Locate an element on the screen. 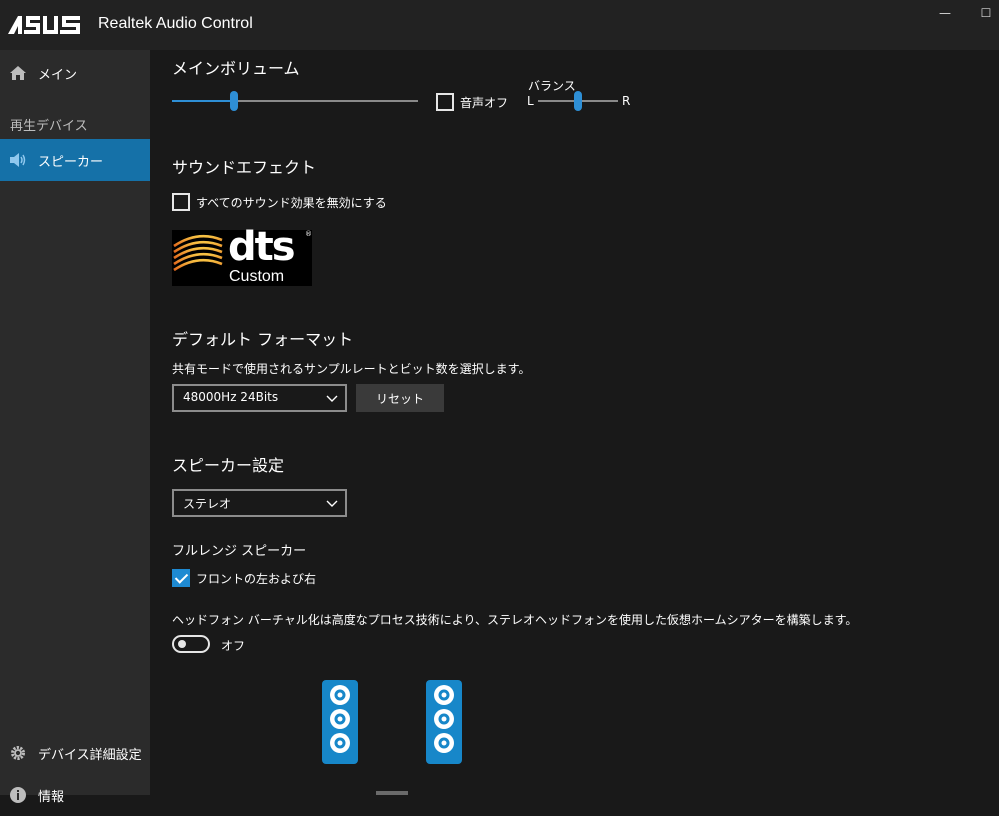 Image resolution: width=999 pixels, height=816 pixels. dropdown-value: ステレオ is located at coordinates (207, 504).